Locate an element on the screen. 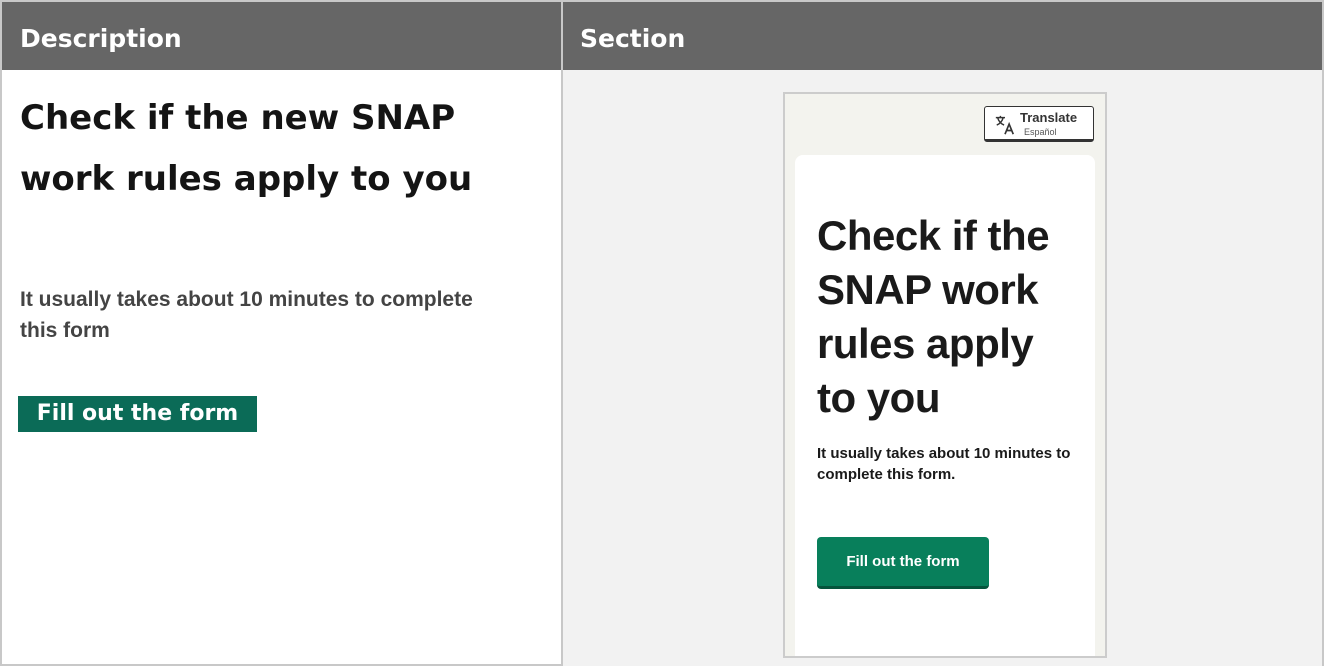 This screenshot has height=666, width=1324. column-divider is located at coordinates (562, 334).